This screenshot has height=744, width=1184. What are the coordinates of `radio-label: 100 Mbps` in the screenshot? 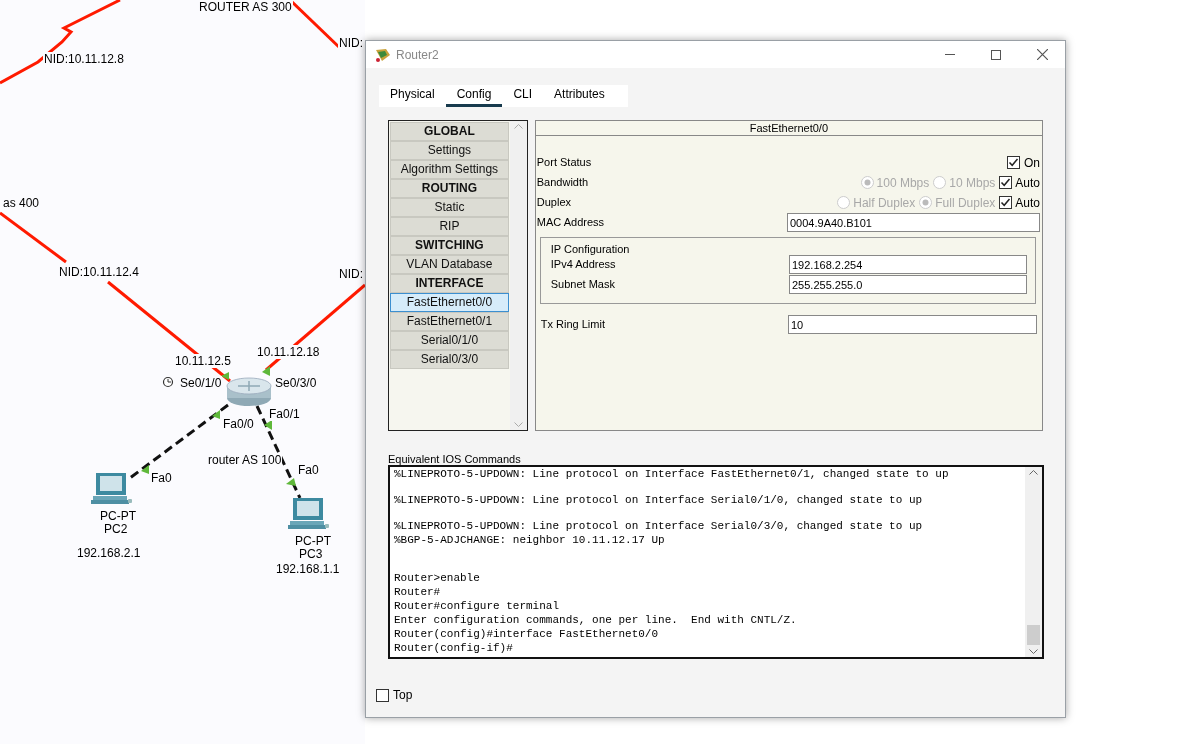 It's located at (903, 183).